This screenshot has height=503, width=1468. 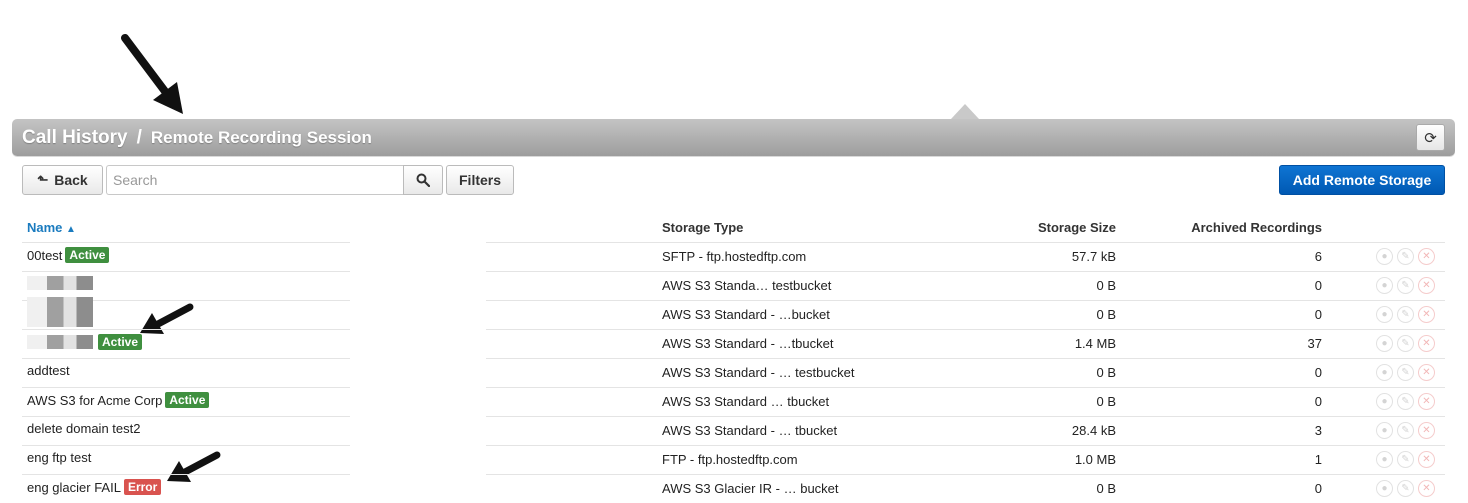 I want to click on refresh-button: ⟳, so click(x=1430, y=137).